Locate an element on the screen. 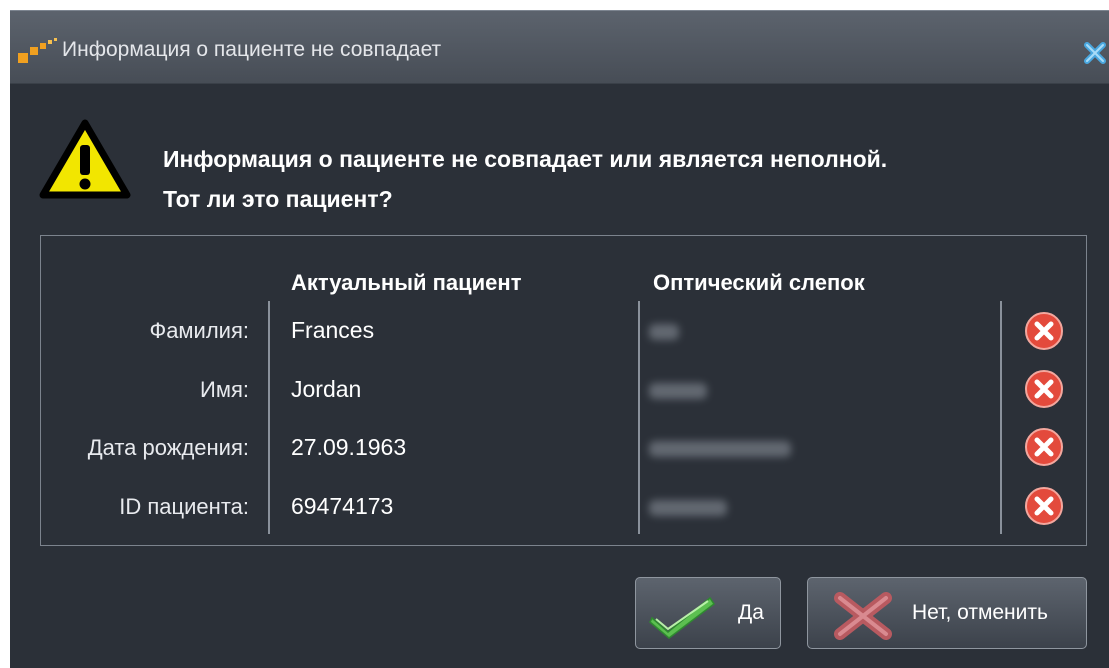 This screenshot has width=1109, height=668. warning-icon is located at coordinates (85, 159).